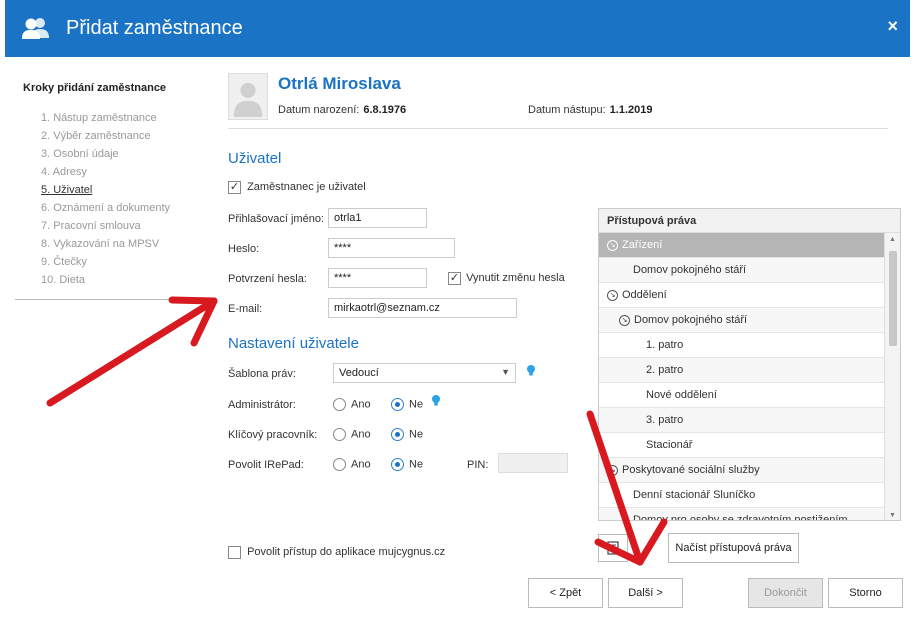  What do you see at coordinates (749, 370) in the screenshot?
I see `access-rights-row: 2. patro` at bounding box center [749, 370].